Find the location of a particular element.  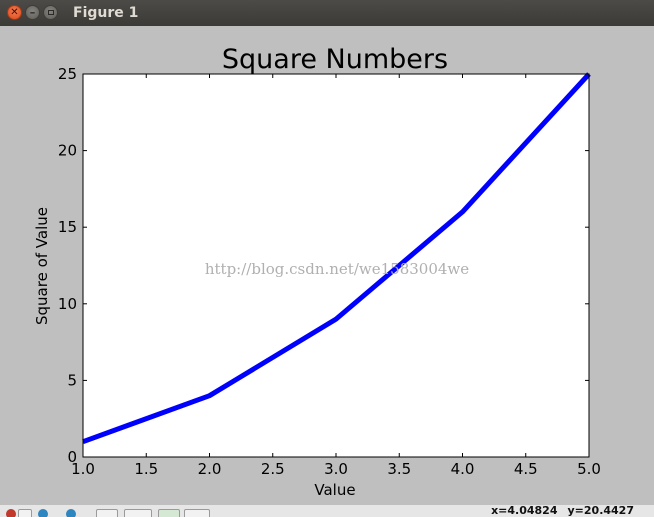

x-tick-label: 4.5 is located at coordinates (526, 469).